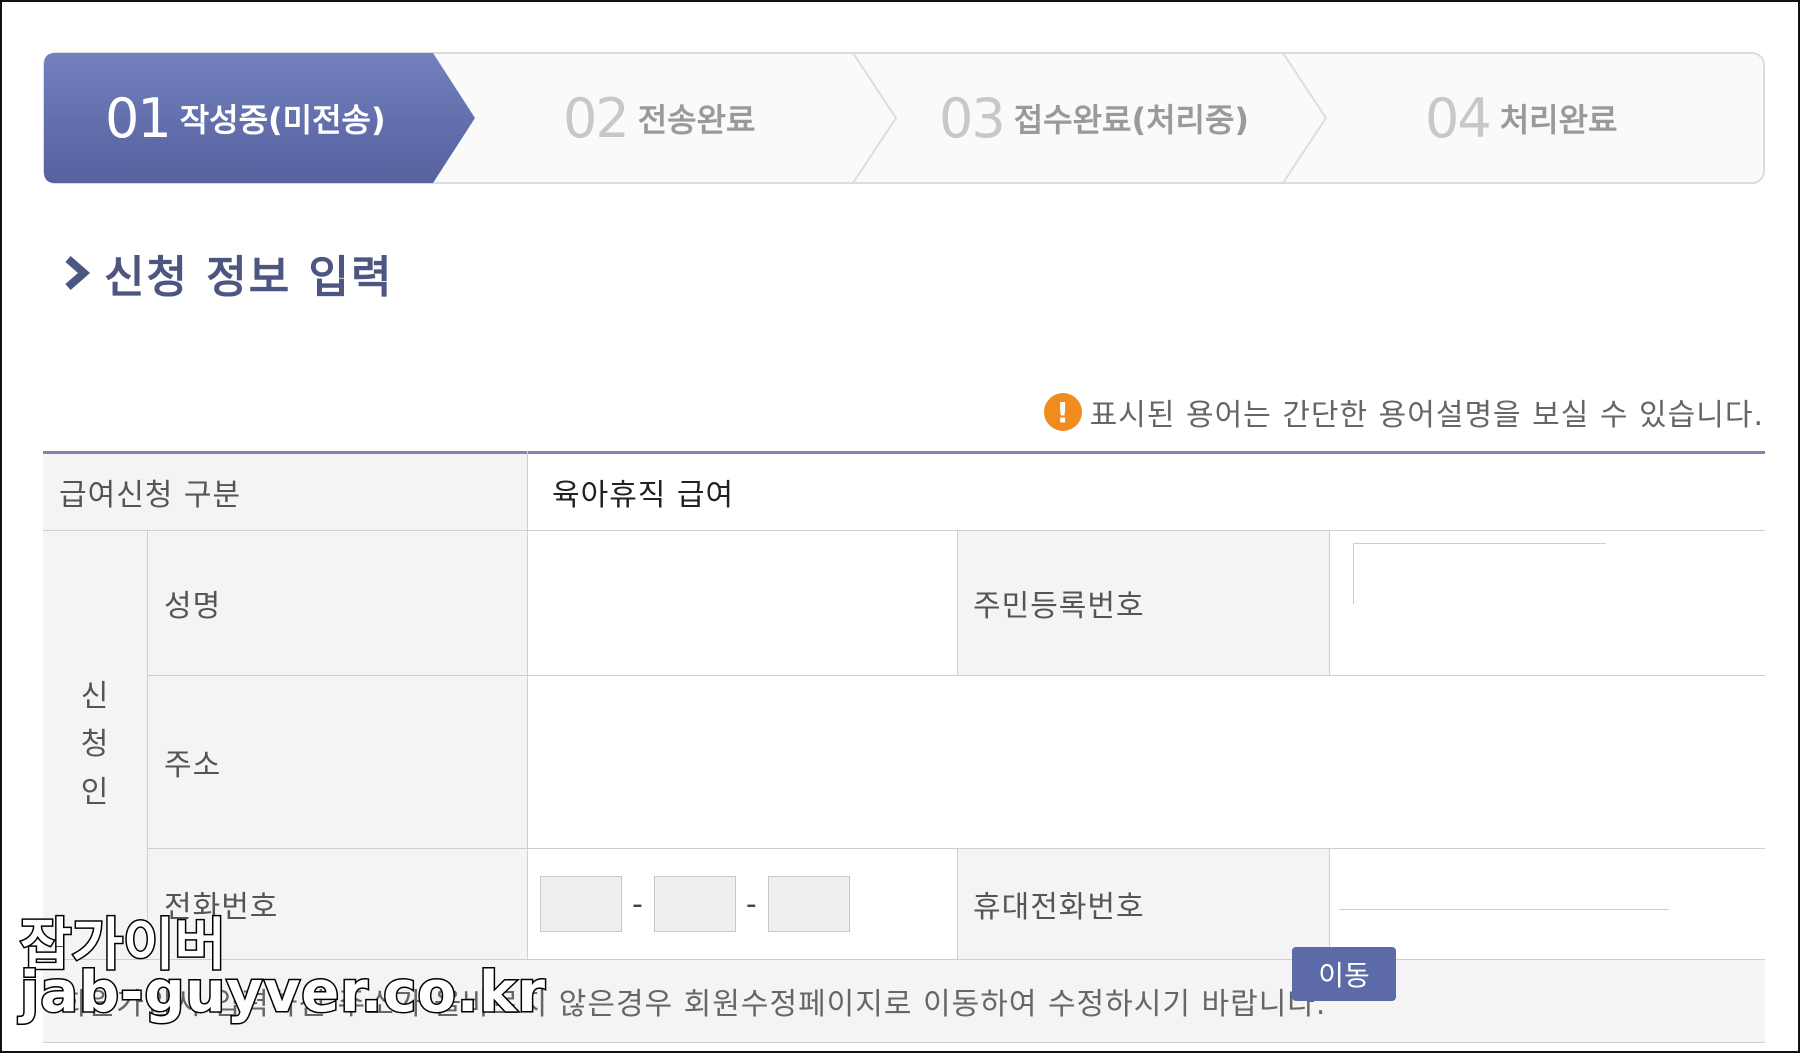 This screenshot has height=1053, width=1800. Describe the element at coordinates (1131, 120) in the screenshot. I see `step-3-label: 접수완료(처리중)` at that location.